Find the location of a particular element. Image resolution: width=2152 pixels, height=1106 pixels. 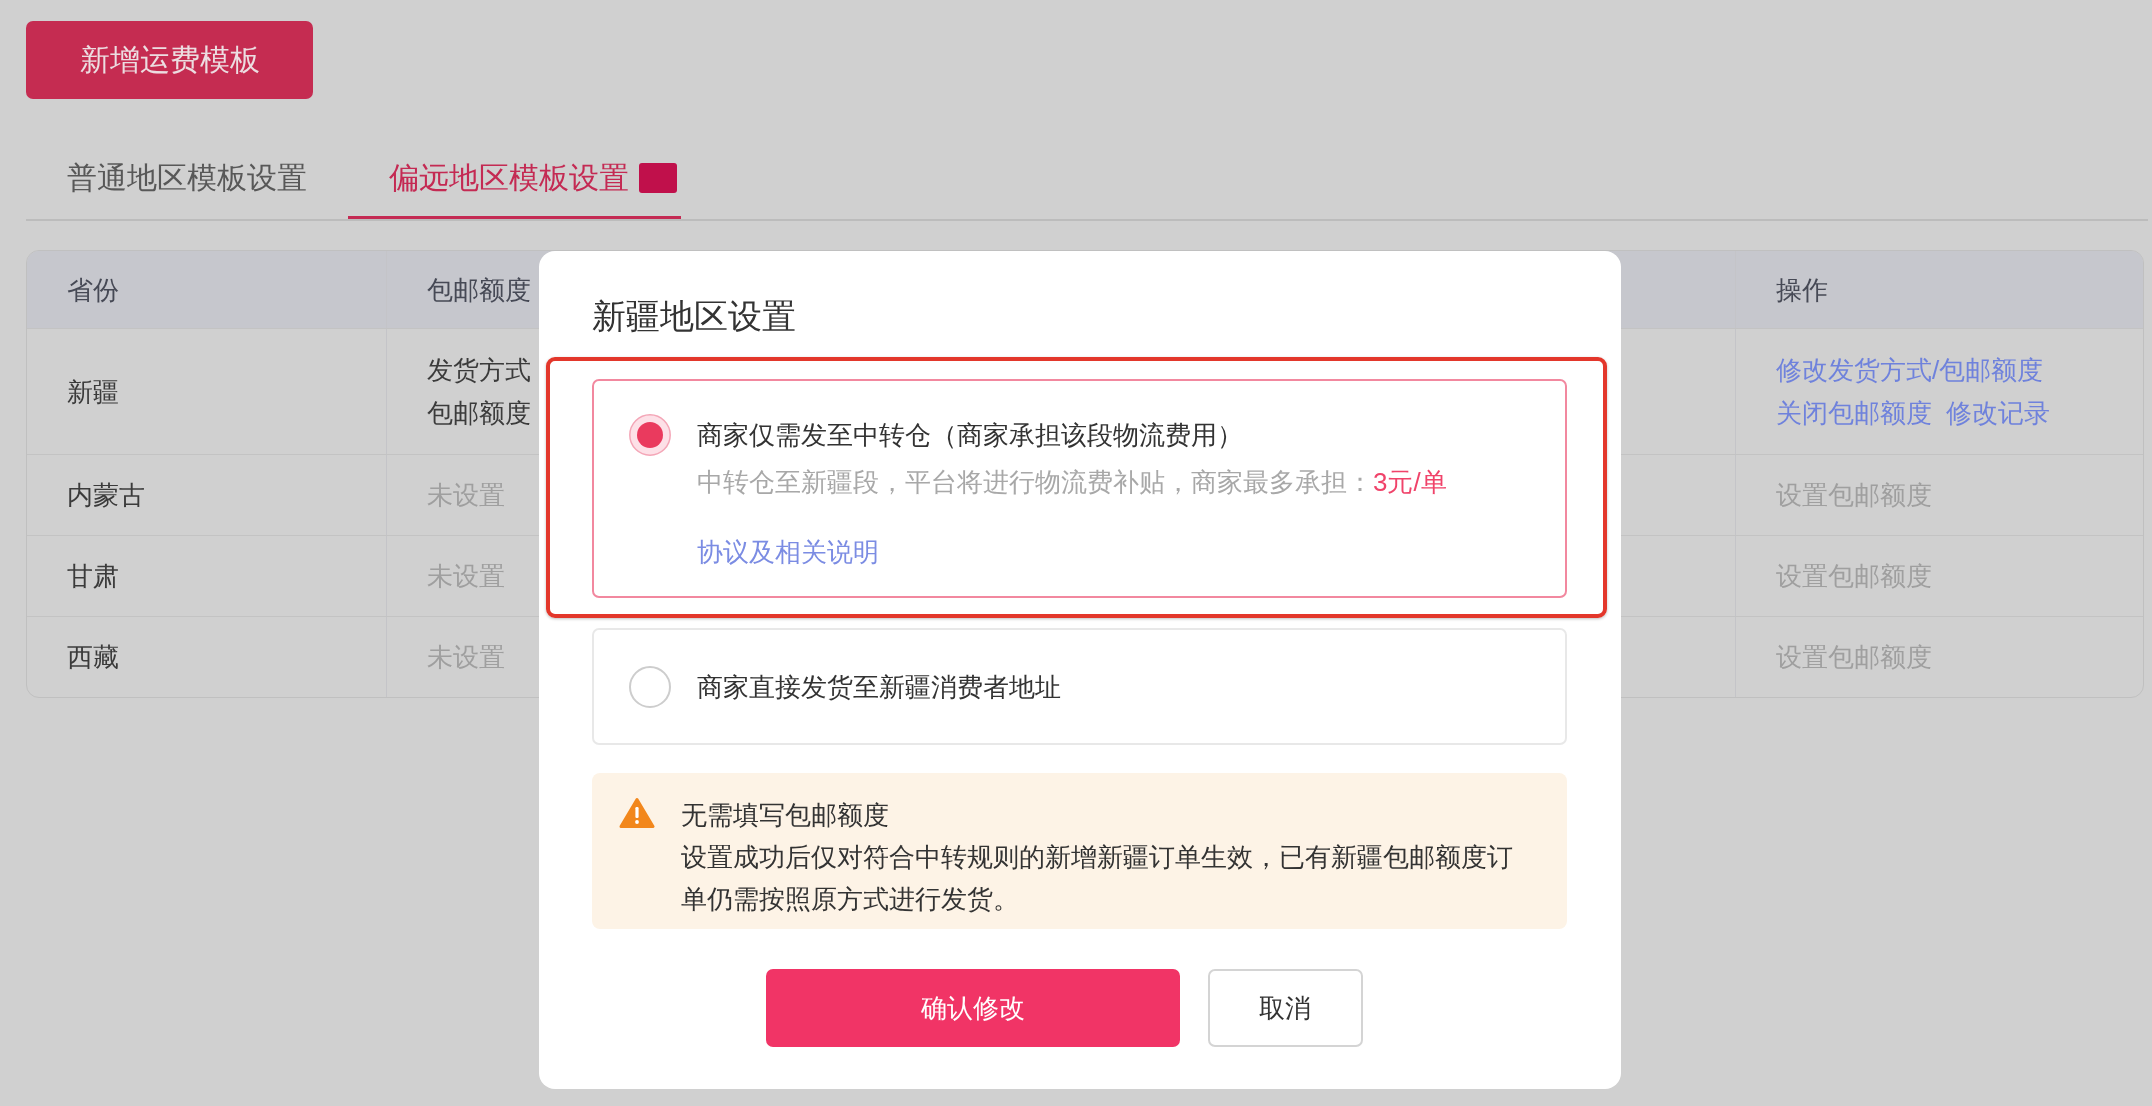

action-link: 修改发货方式/包邮额度 is located at coordinates (1910, 370).